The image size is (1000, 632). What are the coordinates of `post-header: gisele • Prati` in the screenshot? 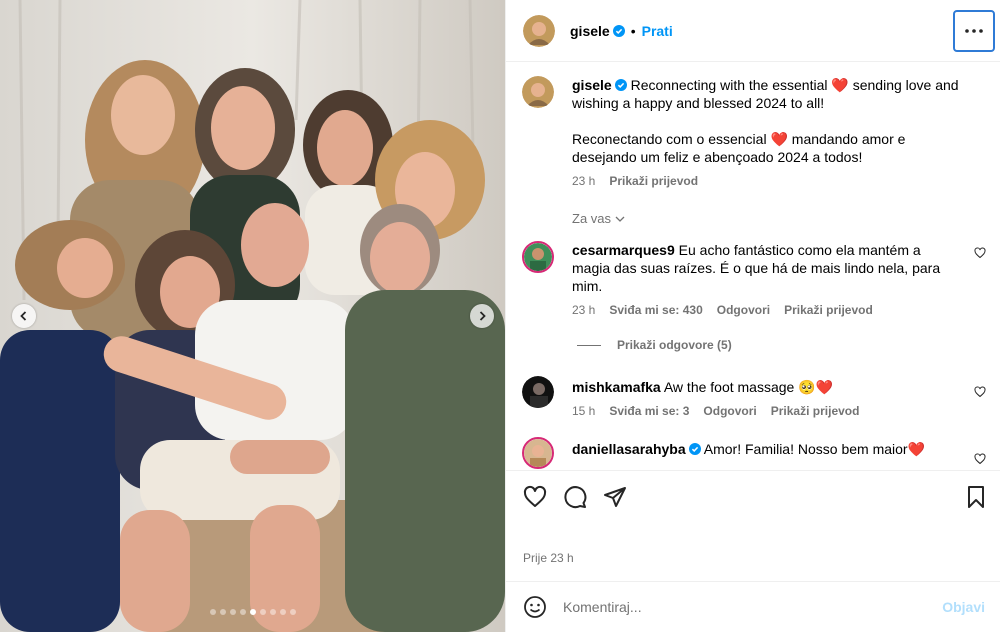 It's located at (753, 31).